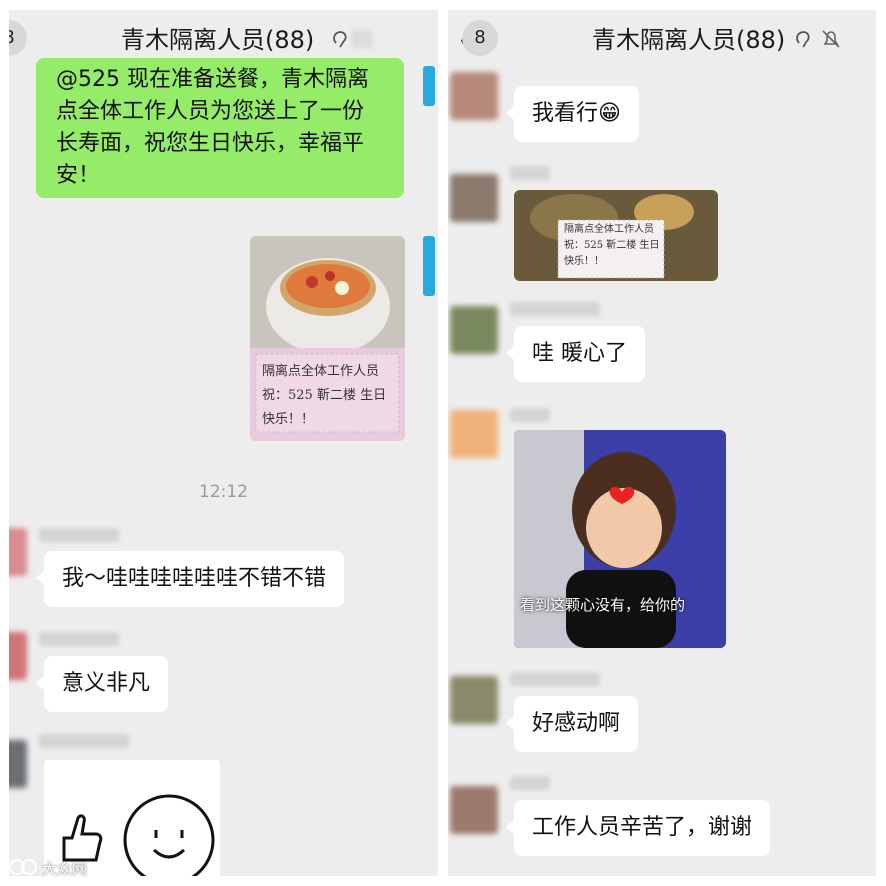 This screenshot has width=886, height=886. Describe the element at coordinates (572, 724) in the screenshot. I see `message-bubble-incoming: 好感动啊` at that location.